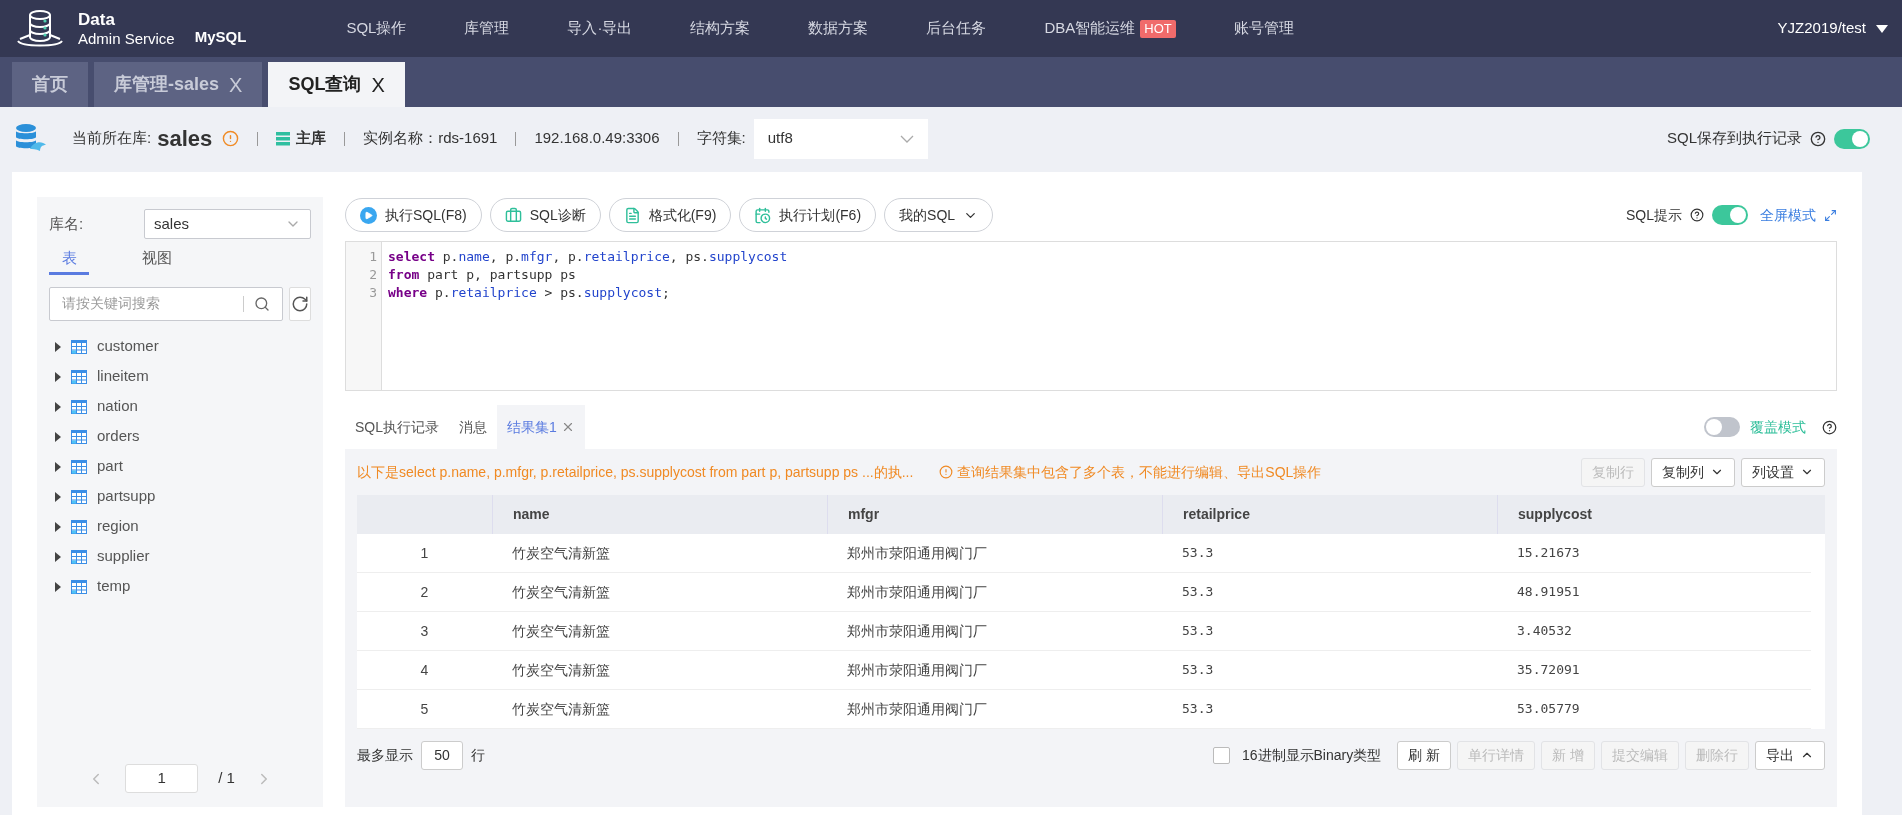 The image size is (1902, 815). What do you see at coordinates (1830, 215) in the screenshot?
I see `expand-icon` at bounding box center [1830, 215].